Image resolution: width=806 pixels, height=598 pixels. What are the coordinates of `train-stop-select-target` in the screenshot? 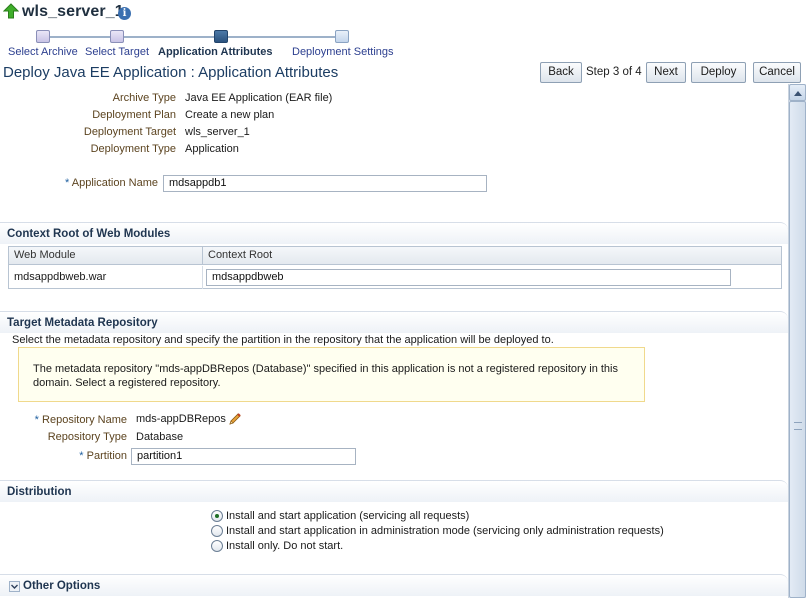 It's located at (117, 36).